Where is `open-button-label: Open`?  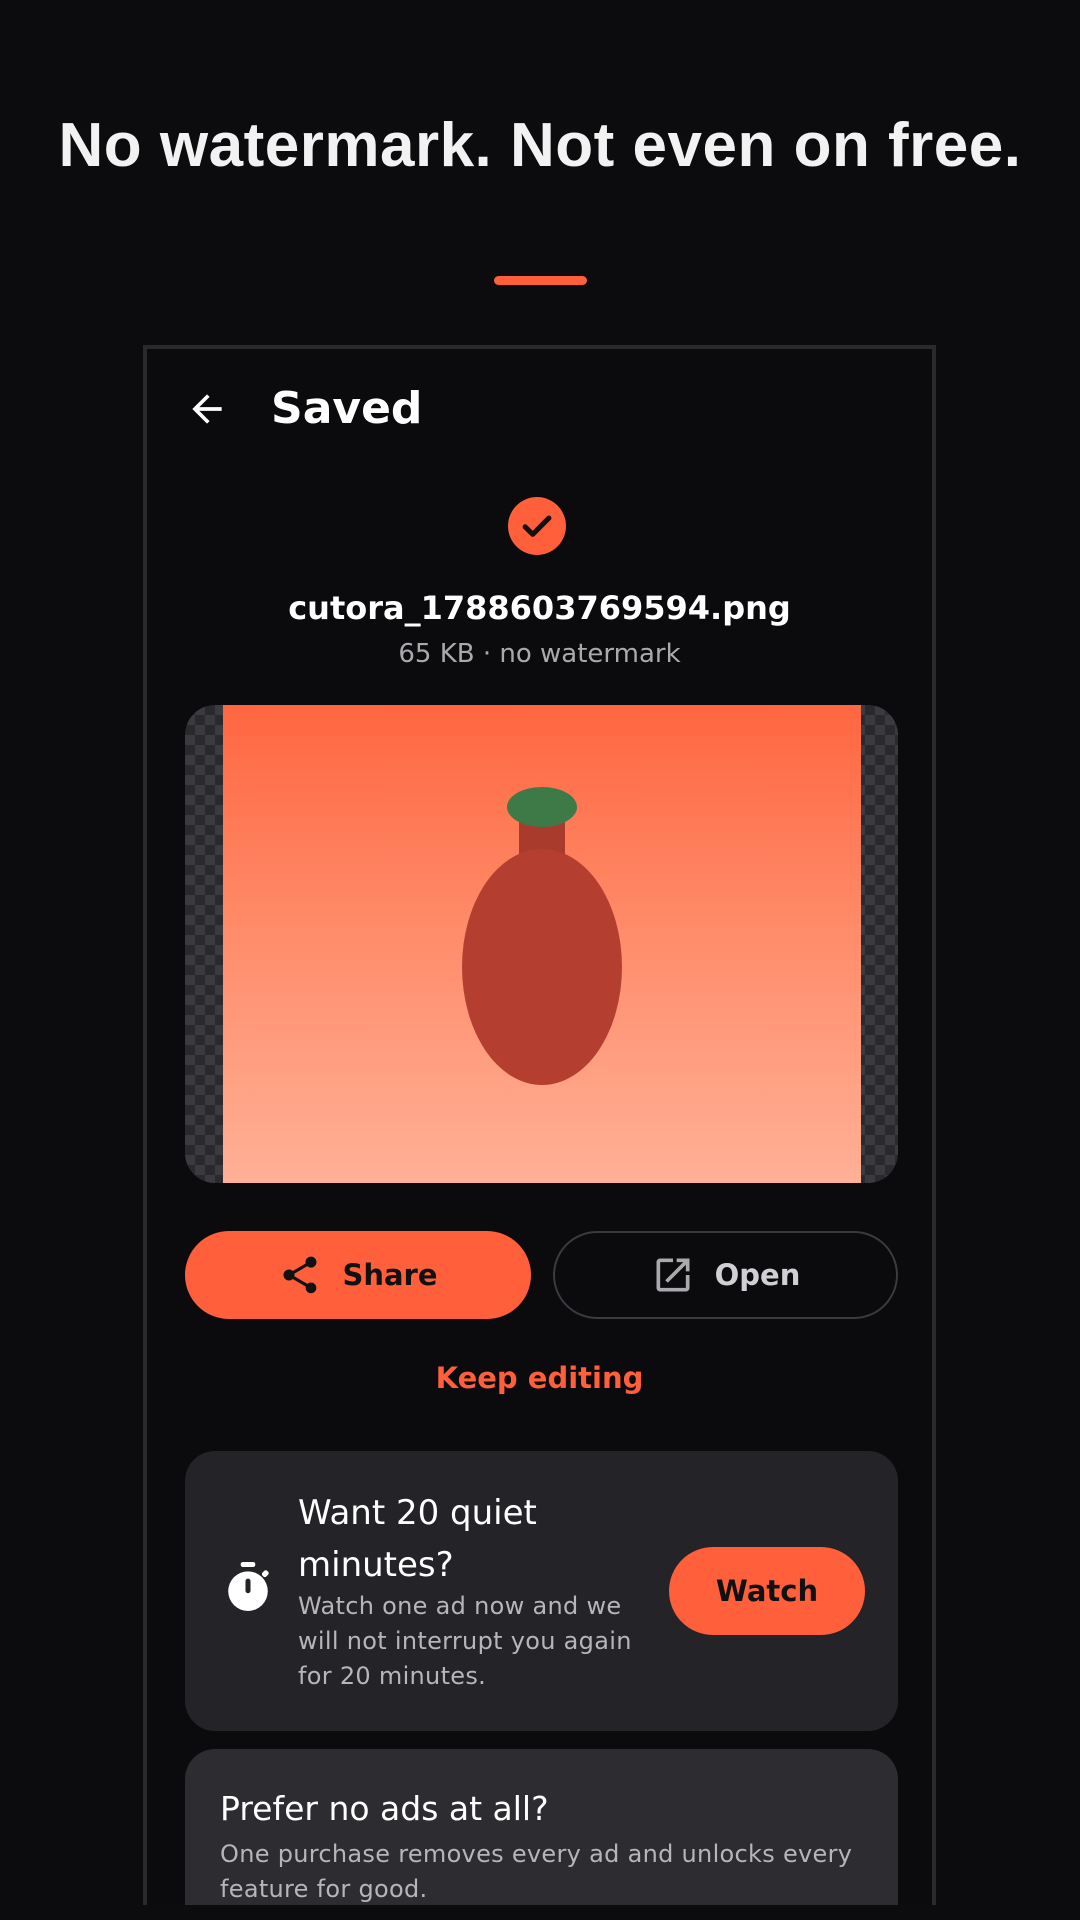
open-button-label: Open is located at coordinates (757, 1275).